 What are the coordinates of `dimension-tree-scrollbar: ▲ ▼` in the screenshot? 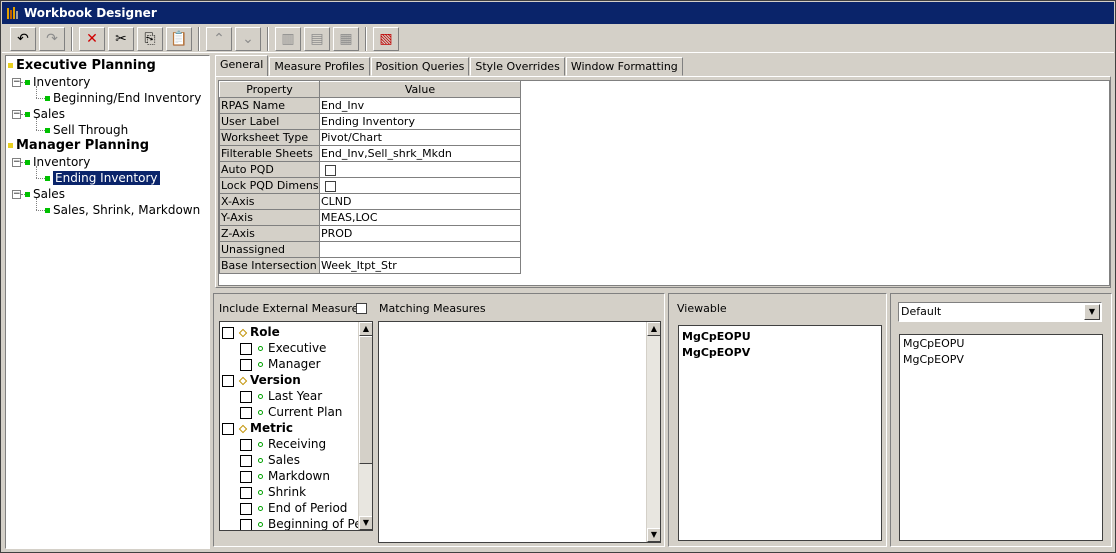 It's located at (365, 426).